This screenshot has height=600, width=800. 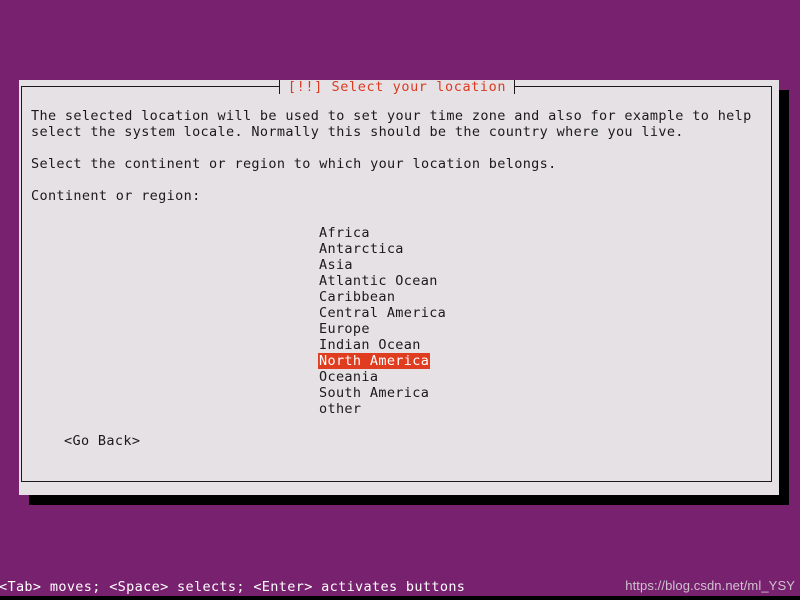 I want to click on region-option-atlantic-ocean: Atlantic Ocean, so click(x=378, y=281).